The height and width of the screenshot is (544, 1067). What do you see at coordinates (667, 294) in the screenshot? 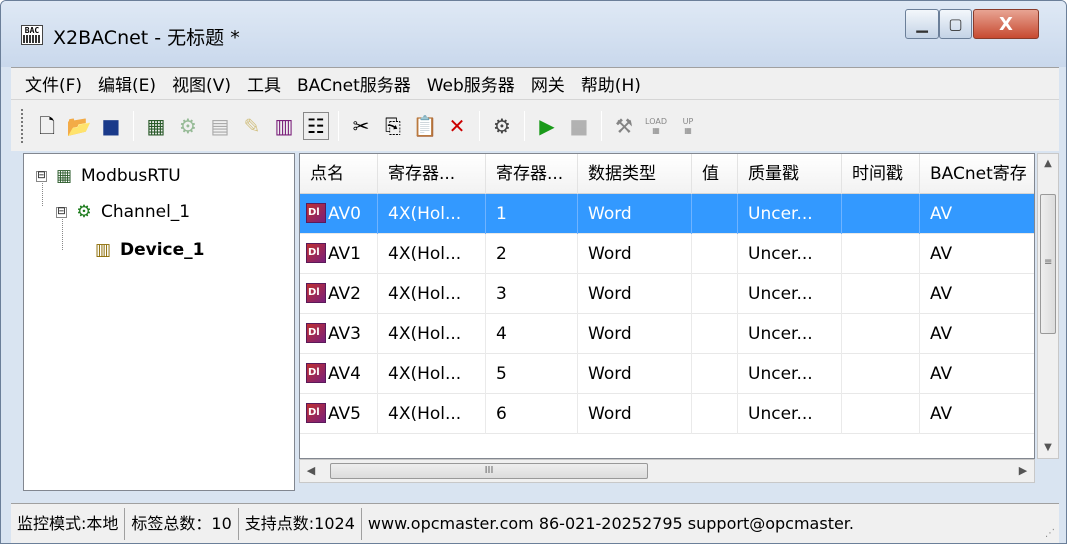
I see `table-row: AV2 4X(Hol... 3 Word Uncer... AV` at bounding box center [667, 294].